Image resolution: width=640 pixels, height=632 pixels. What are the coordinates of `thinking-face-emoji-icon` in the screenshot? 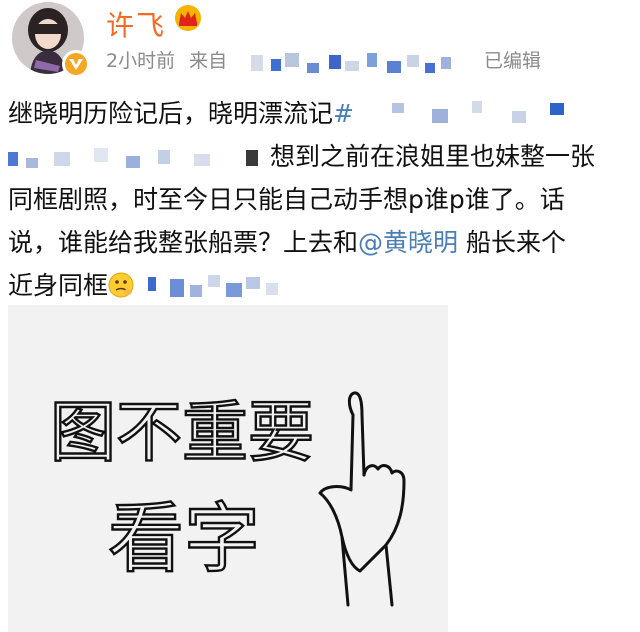 It's located at (121, 283).